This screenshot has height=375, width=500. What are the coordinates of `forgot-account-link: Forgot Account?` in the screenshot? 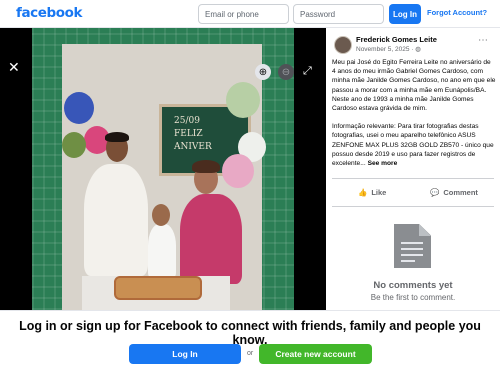 It's located at (457, 12).